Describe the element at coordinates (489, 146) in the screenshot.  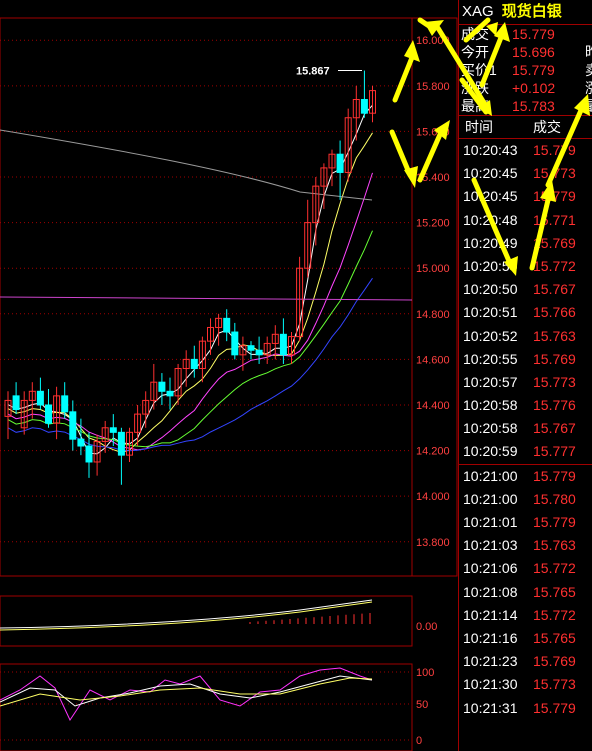
I see `annotation-arrows` at that location.